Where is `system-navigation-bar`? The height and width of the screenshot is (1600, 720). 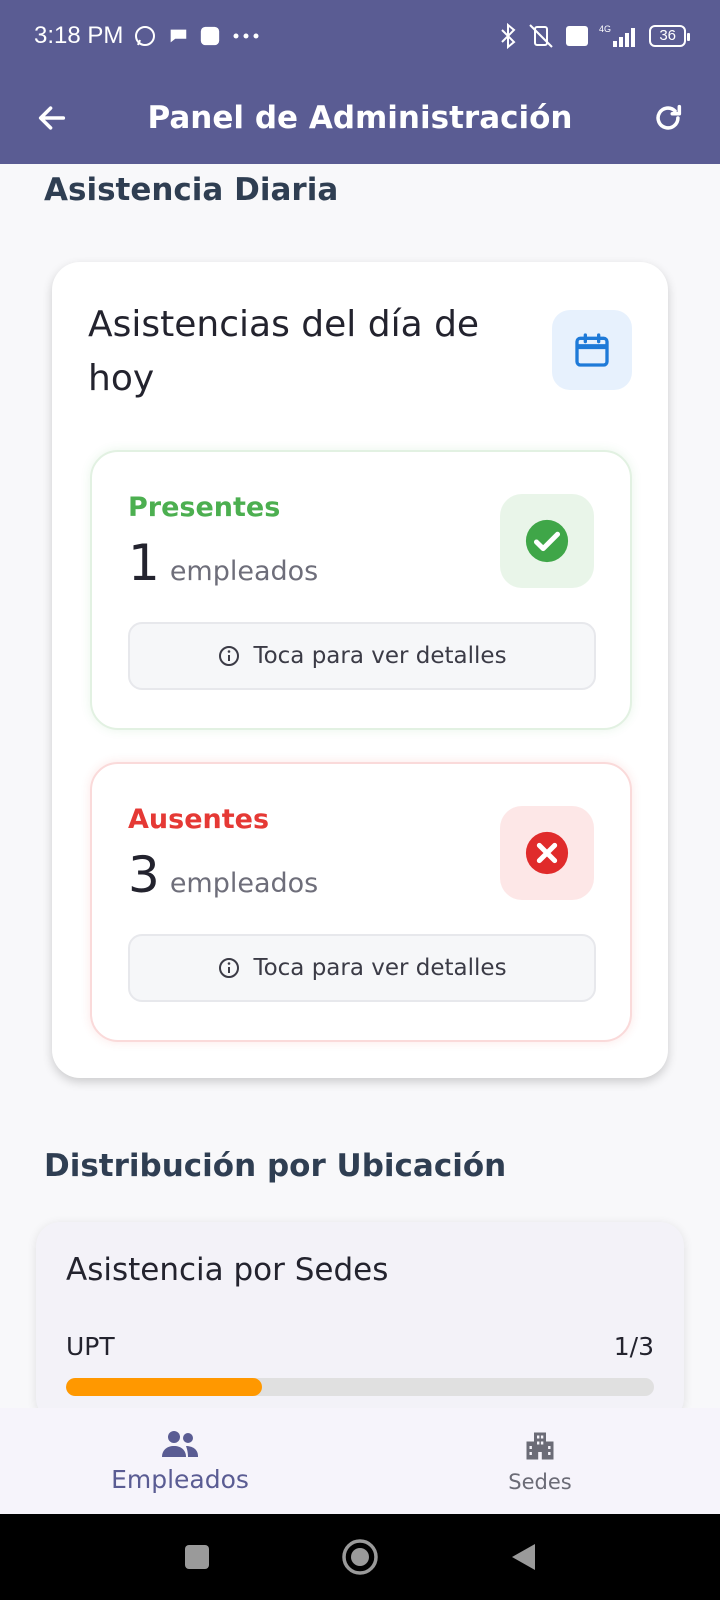
system-navigation-bar is located at coordinates (360, 1557).